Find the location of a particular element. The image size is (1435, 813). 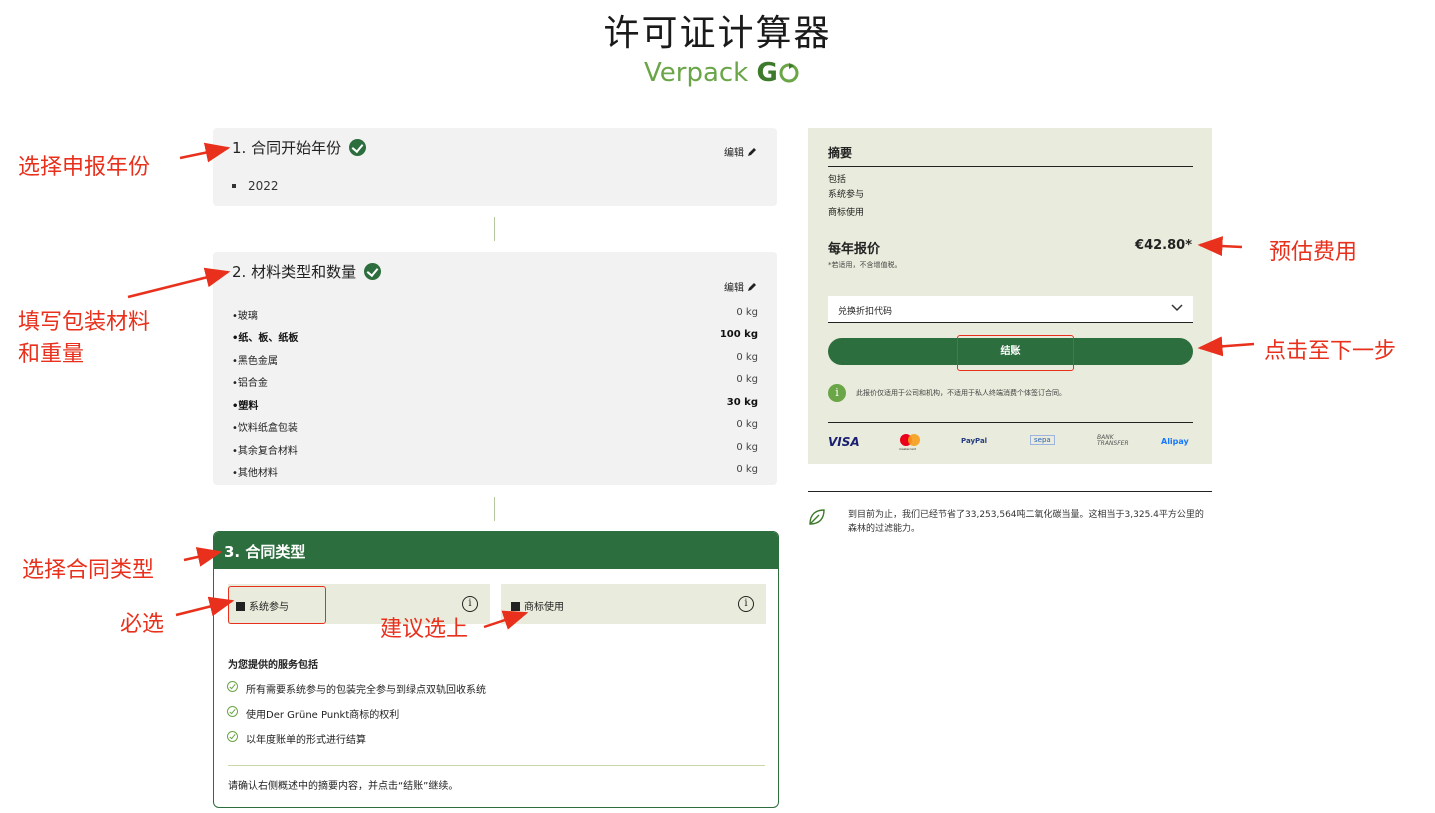

includes-item: 商标使用 is located at coordinates (846, 213).